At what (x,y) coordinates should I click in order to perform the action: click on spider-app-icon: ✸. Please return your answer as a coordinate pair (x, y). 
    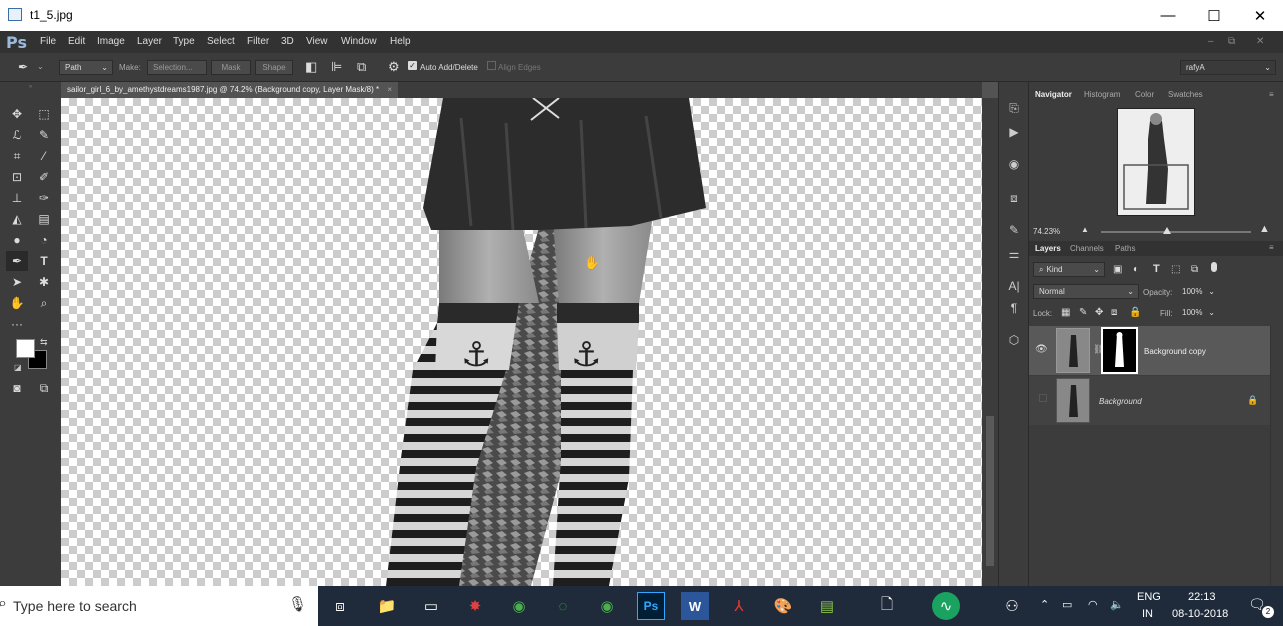
    Looking at the image, I should click on (475, 606).